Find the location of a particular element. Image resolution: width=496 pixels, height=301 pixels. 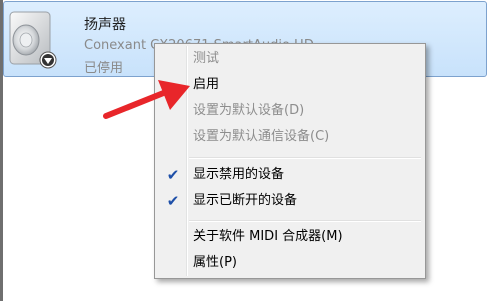

device-name: 扬声器 is located at coordinates (105, 25).